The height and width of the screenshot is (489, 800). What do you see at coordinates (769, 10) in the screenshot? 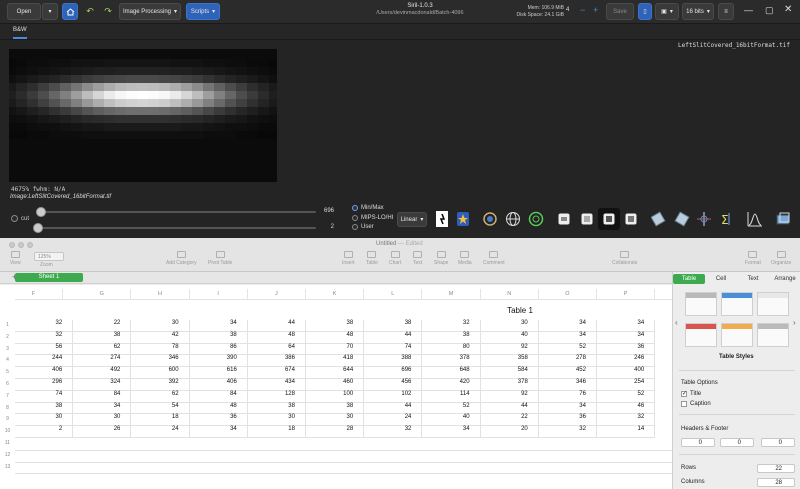
I see `maximize-button: ▢` at bounding box center [769, 10].